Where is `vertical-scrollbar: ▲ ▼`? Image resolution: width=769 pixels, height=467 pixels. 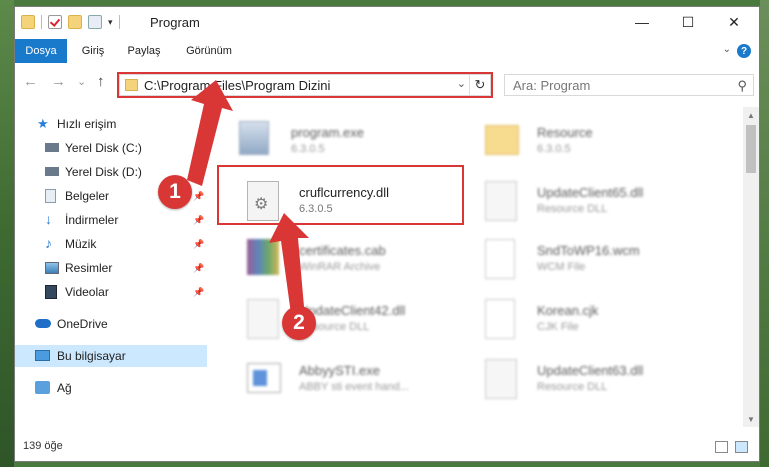
vertical-scrollbar: ▲ ▼ is located at coordinates (751, 267).